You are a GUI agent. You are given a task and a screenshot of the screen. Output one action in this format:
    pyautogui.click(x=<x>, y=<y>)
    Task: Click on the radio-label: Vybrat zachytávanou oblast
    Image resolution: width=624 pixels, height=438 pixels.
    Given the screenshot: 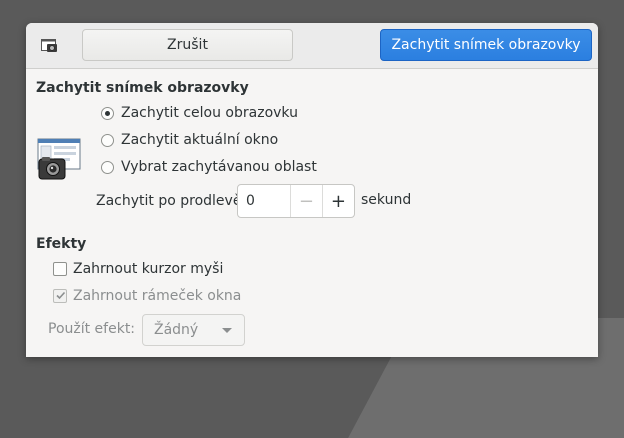 What is the action you would take?
    pyautogui.click(x=219, y=167)
    